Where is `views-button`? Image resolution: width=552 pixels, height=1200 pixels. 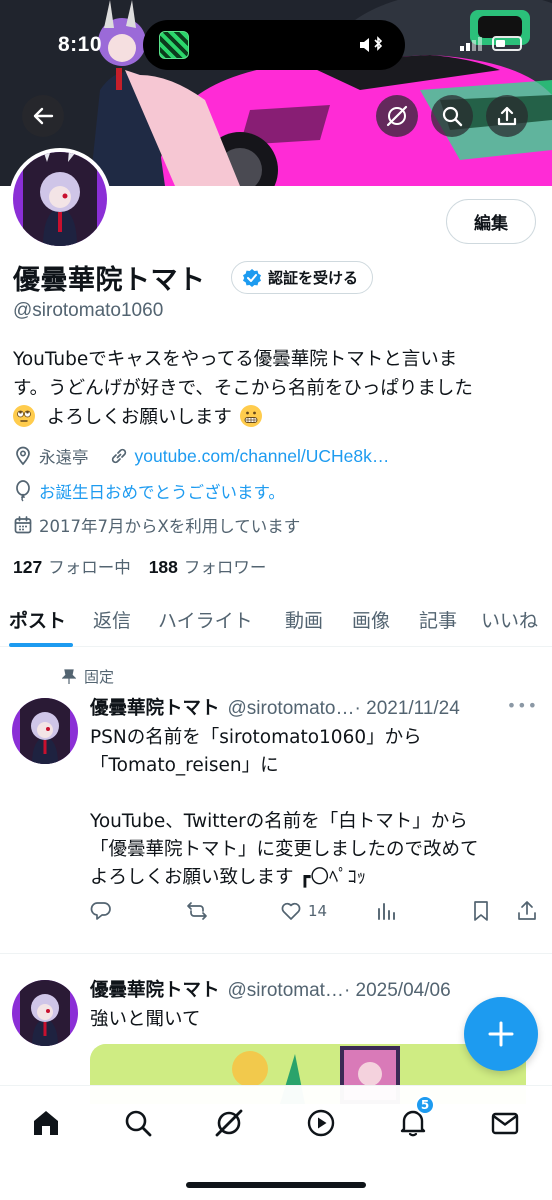 views-button is located at coordinates (387, 911).